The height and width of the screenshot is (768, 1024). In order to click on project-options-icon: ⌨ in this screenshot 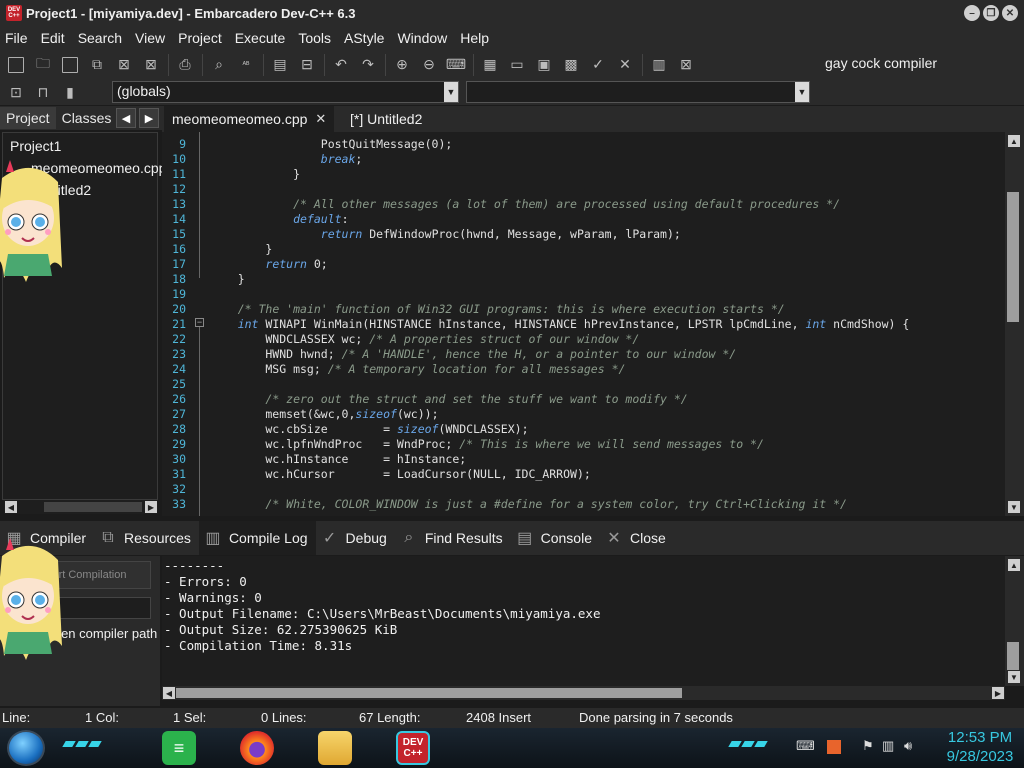, I will do `click(456, 65)`.